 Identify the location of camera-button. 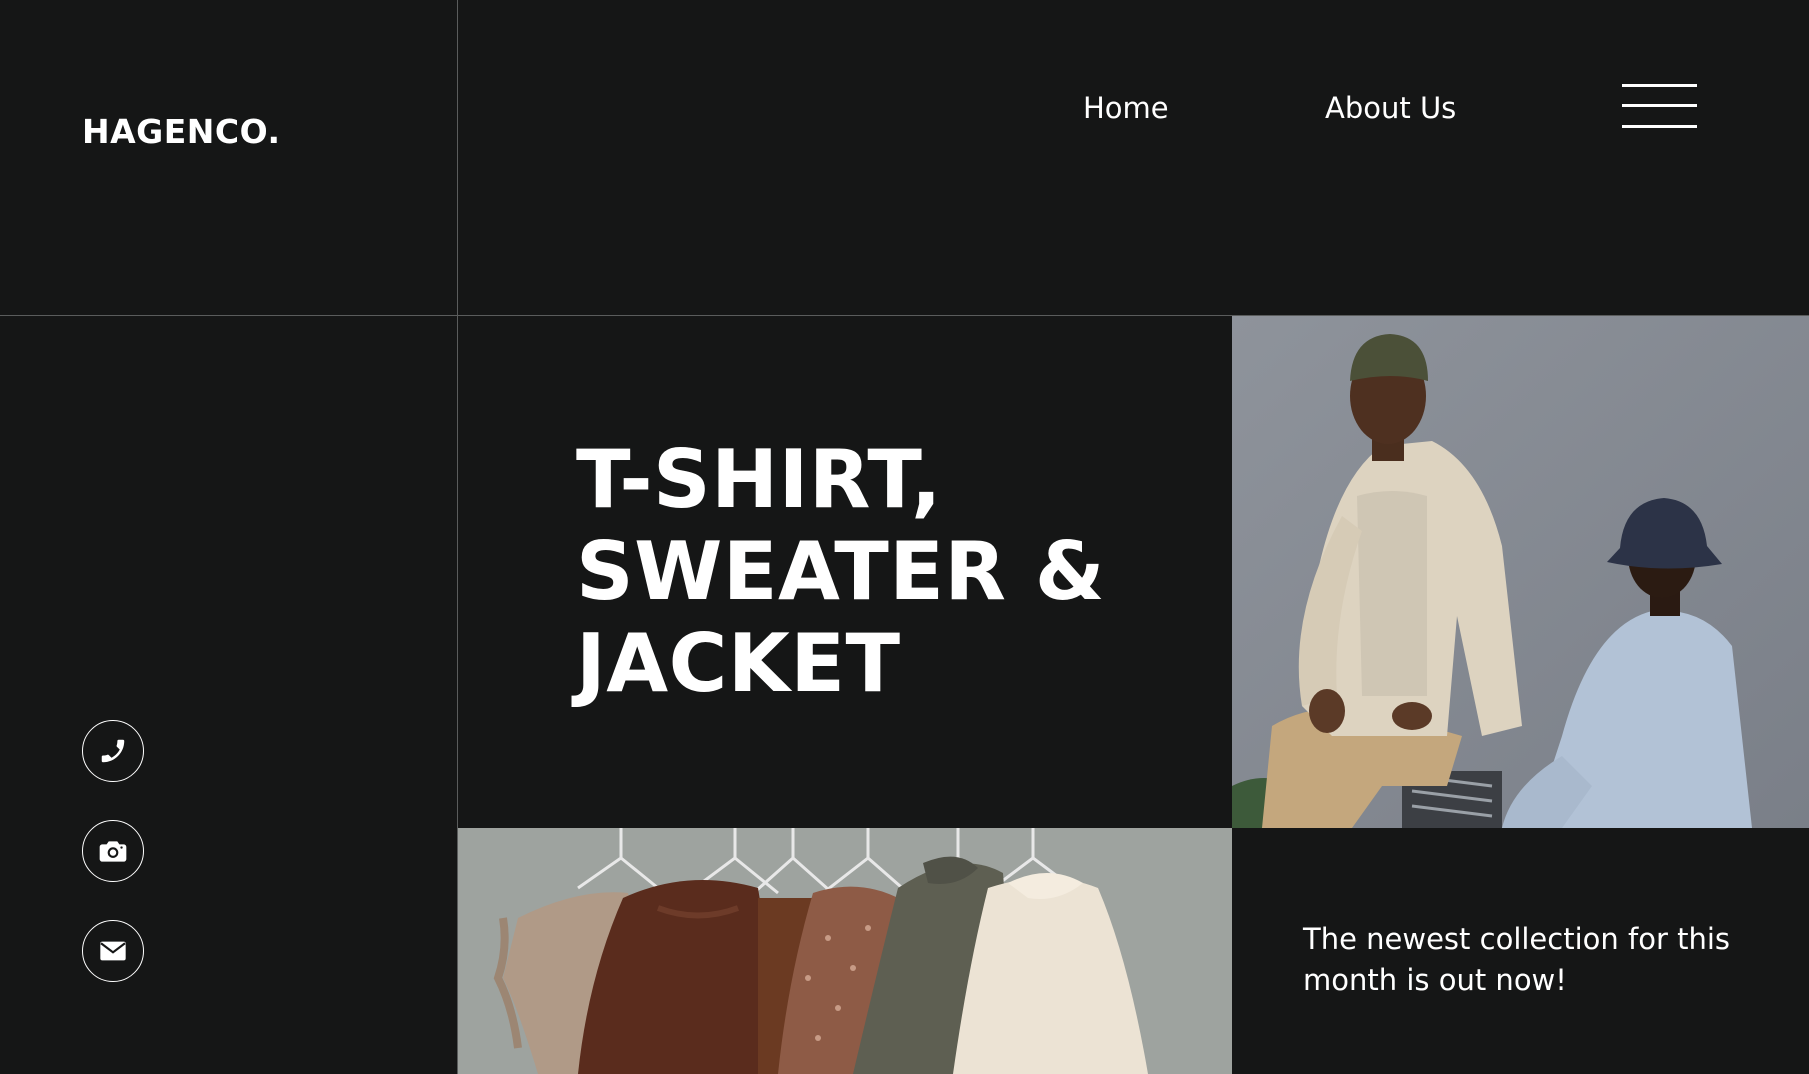
(113, 851).